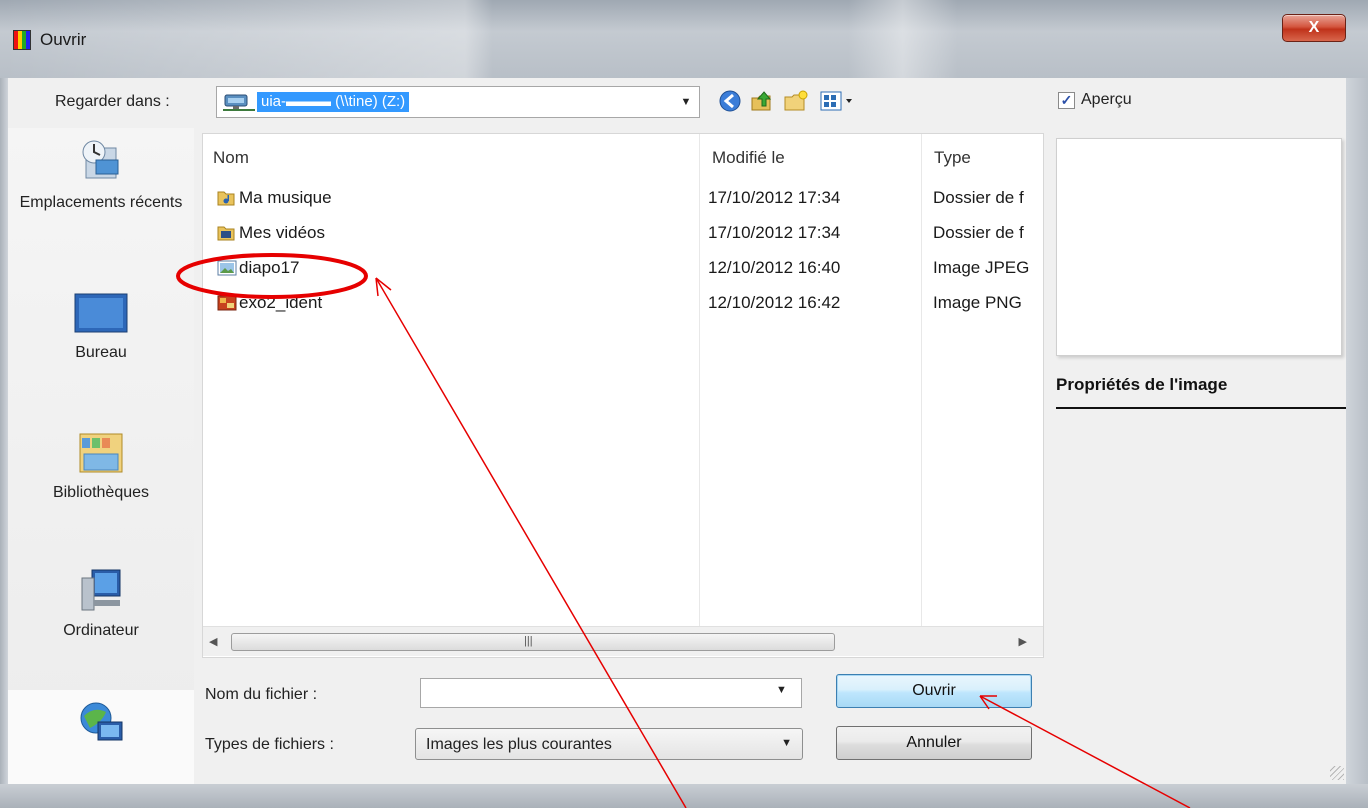  What do you see at coordinates (796, 101) in the screenshot?
I see `new-folder-icon` at bounding box center [796, 101].